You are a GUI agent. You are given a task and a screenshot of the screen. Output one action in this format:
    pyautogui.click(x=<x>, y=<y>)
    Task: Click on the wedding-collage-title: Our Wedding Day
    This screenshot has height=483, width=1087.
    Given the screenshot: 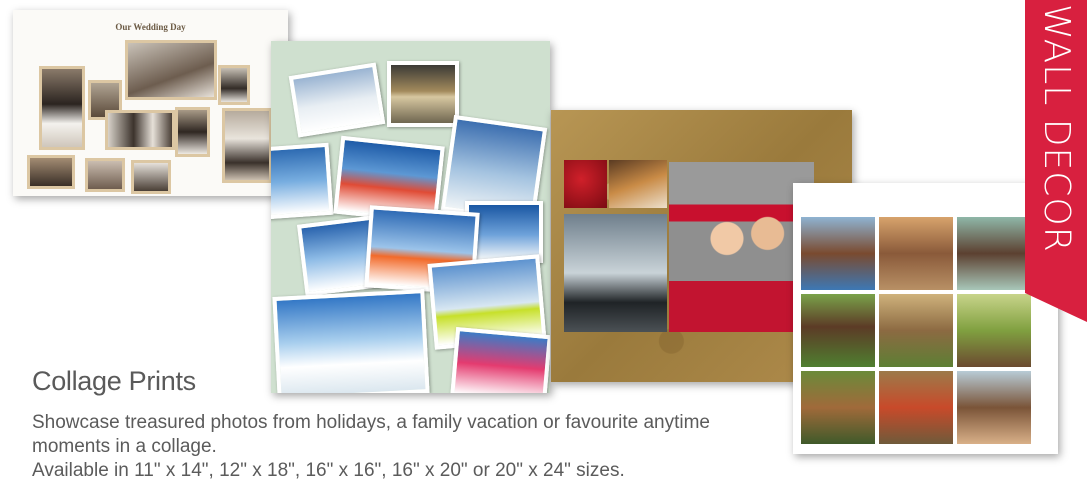 What is the action you would take?
    pyautogui.click(x=150, y=27)
    